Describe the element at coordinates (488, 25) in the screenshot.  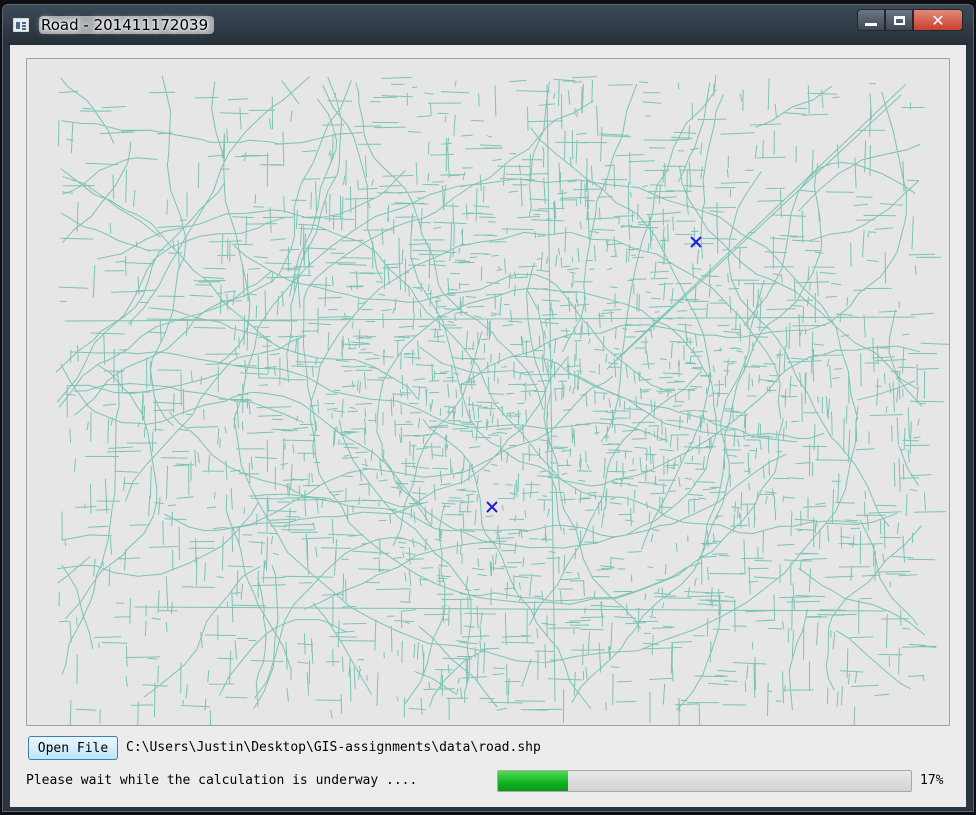
I see `title-bar: Road - 201411172039 ✕` at that location.